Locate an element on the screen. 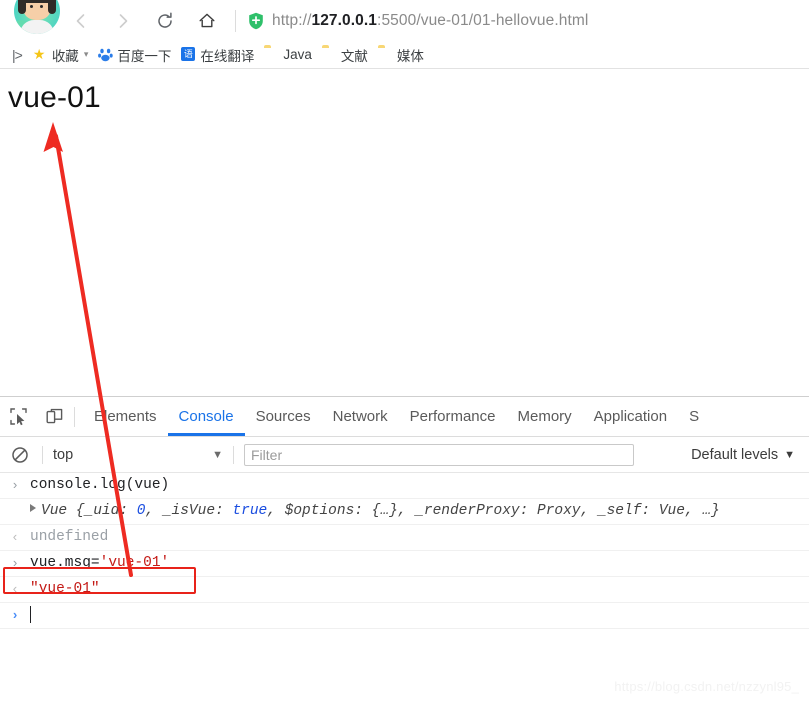 This screenshot has width=809, height=701. console-context-select: top ▼ is located at coordinates (138, 455).